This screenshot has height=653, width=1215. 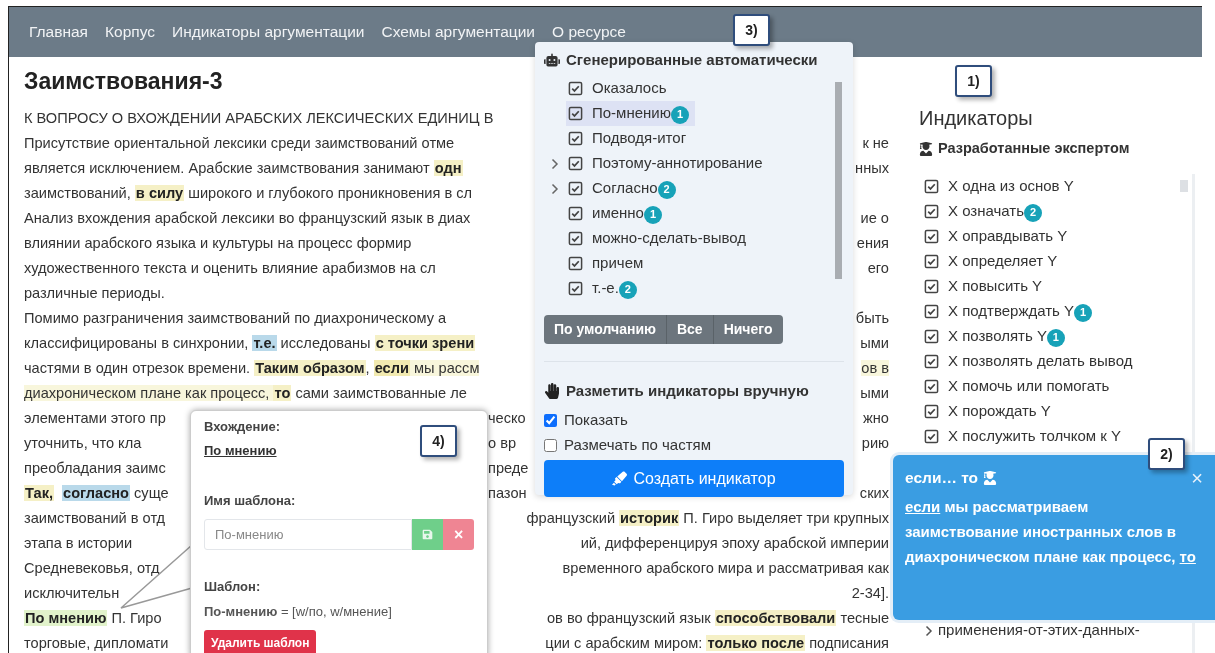 What do you see at coordinates (872, 318) in the screenshot?
I see `text-fragment: быть` at bounding box center [872, 318].